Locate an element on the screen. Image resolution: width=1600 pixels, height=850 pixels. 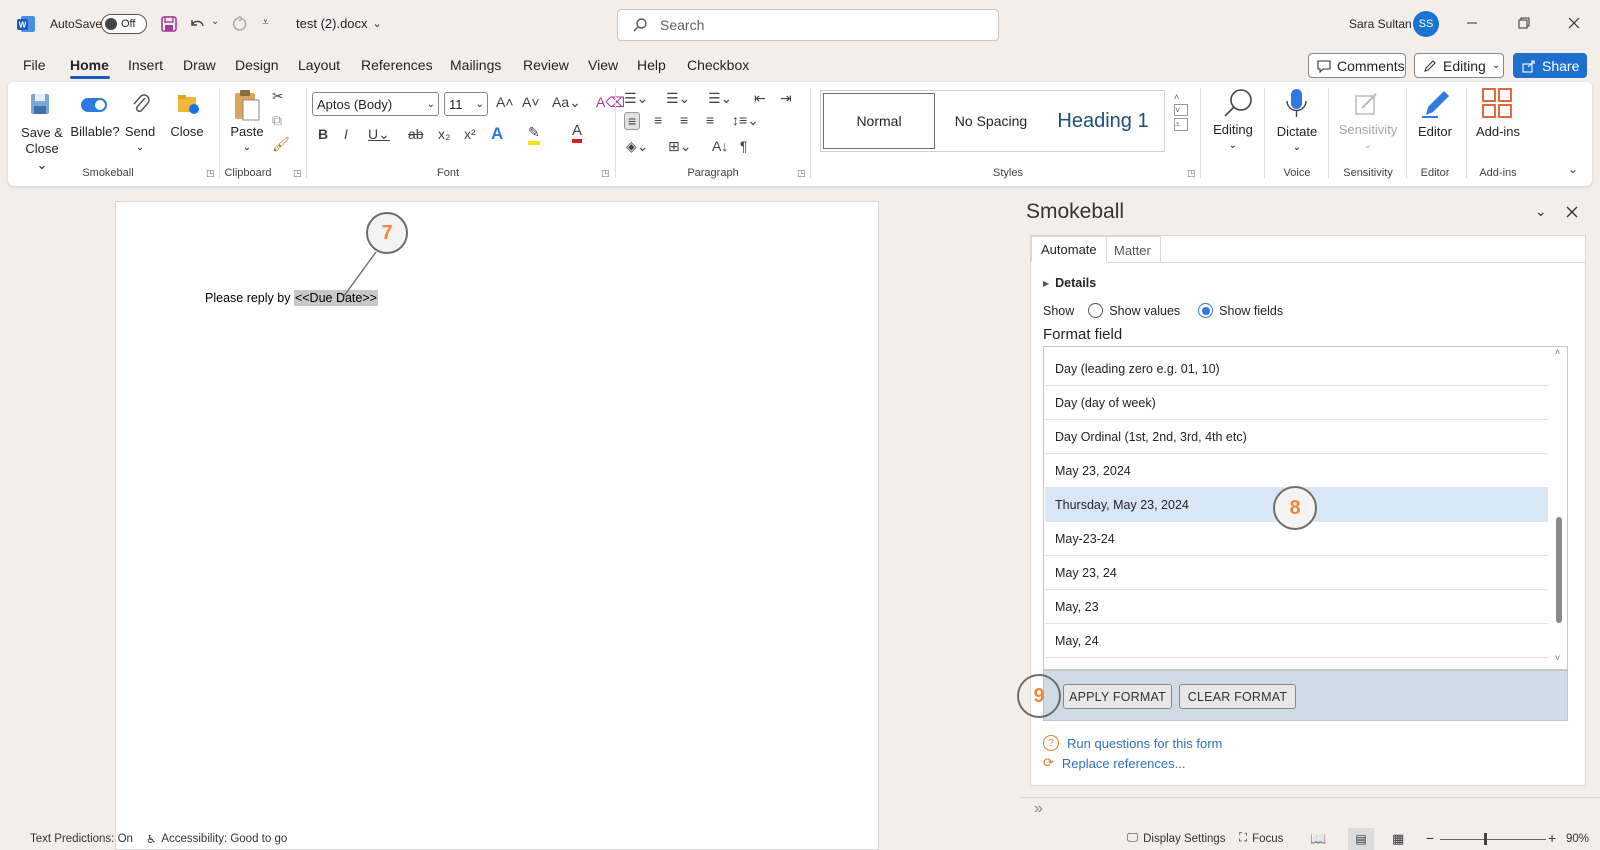
copy-icon: ⧉ is located at coordinates (277, 120).